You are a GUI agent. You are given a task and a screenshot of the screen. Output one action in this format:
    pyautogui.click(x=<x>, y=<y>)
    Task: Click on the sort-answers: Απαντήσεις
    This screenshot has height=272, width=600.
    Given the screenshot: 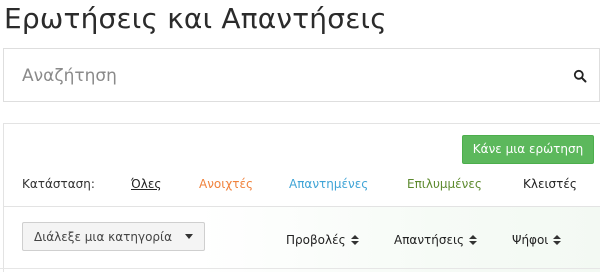 What is the action you would take?
    pyautogui.click(x=436, y=240)
    